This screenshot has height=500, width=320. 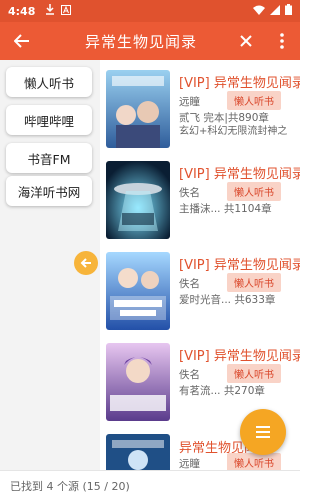 What do you see at coordinates (66, 11) in the screenshot?
I see `notification-a-icon` at bounding box center [66, 11].